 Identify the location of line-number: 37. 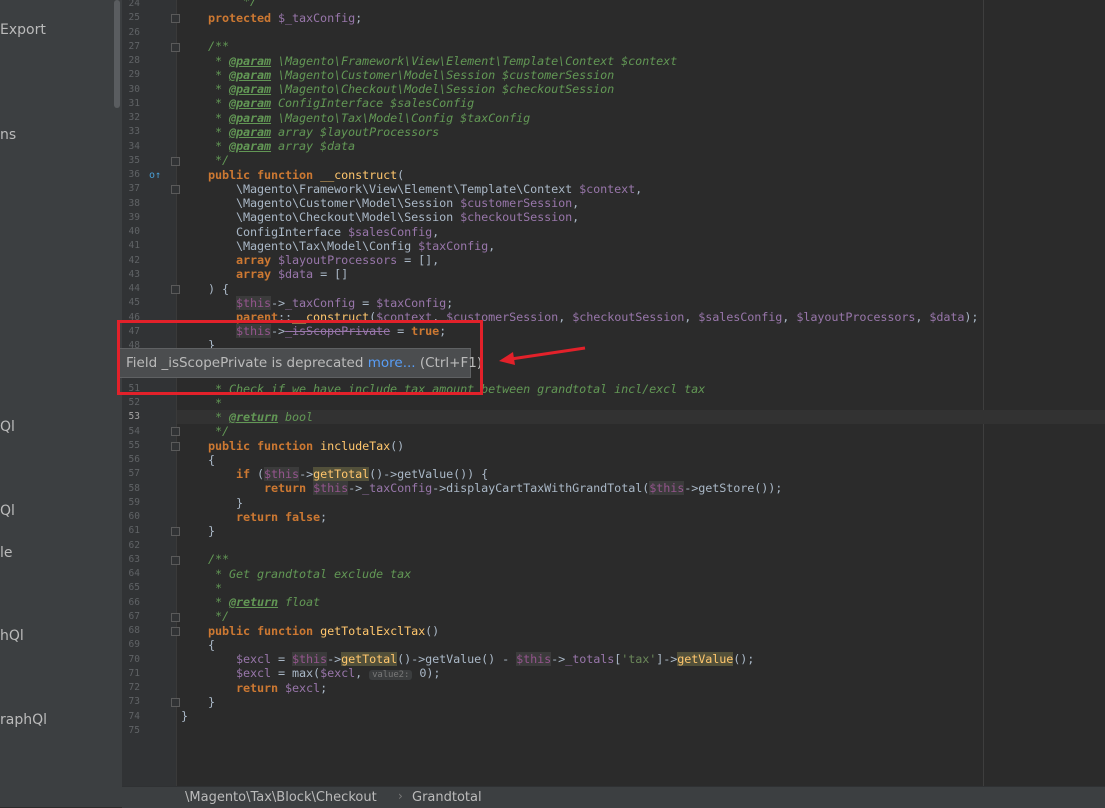
(131, 189).